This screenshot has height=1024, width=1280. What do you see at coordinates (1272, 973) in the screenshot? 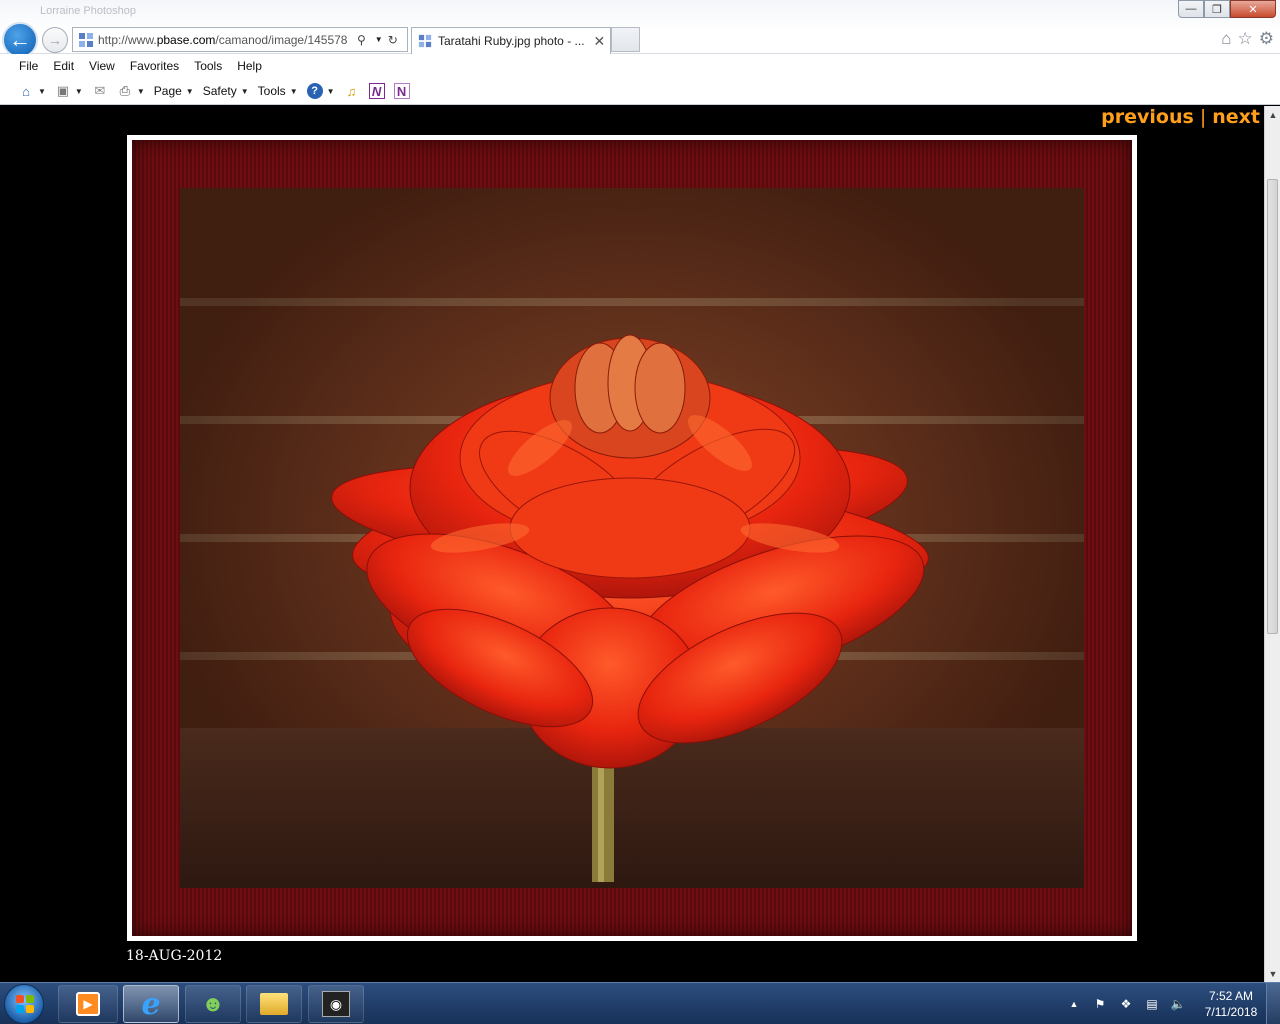
I see `scroll-down-arrow-icon: ▼` at bounding box center [1272, 973].